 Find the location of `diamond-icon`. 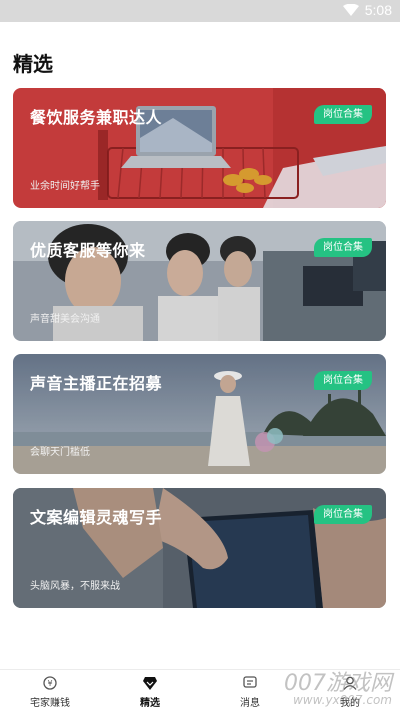

diamond-icon is located at coordinates (150, 683).